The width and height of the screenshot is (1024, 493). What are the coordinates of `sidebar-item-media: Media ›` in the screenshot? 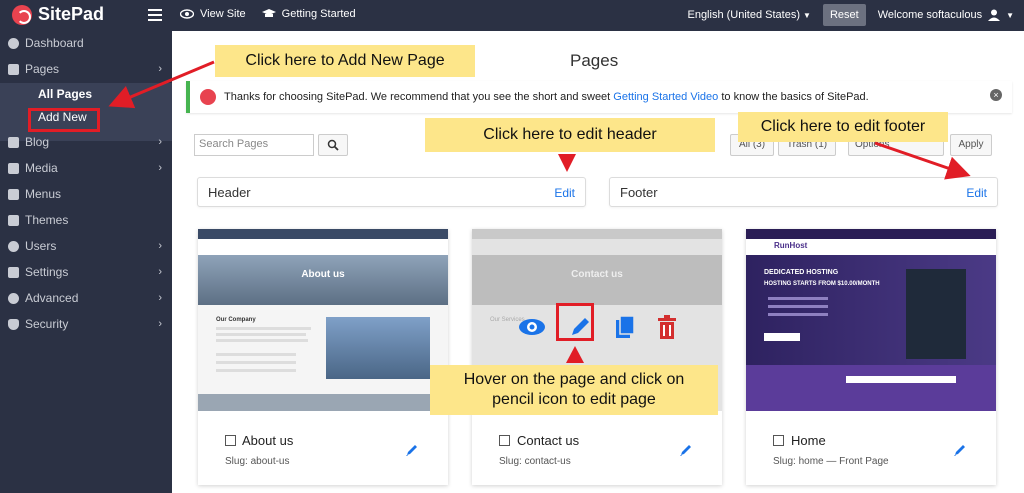 It's located at (86, 168).